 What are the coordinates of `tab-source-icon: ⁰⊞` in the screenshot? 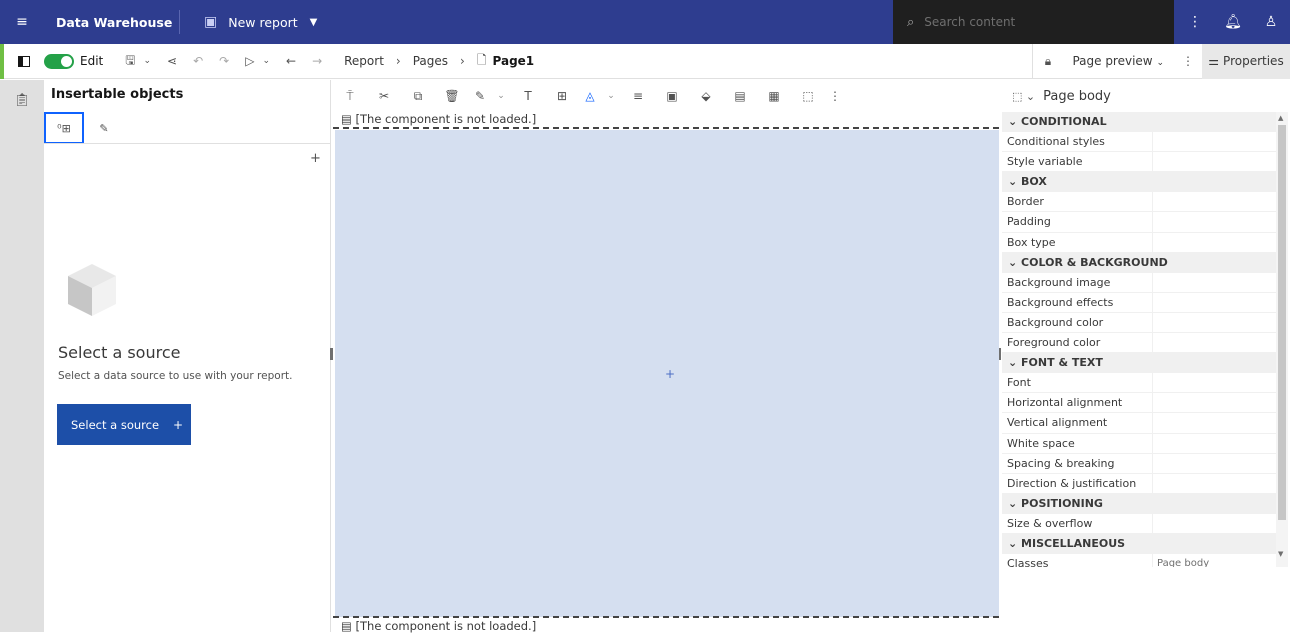 It's located at (64, 128).